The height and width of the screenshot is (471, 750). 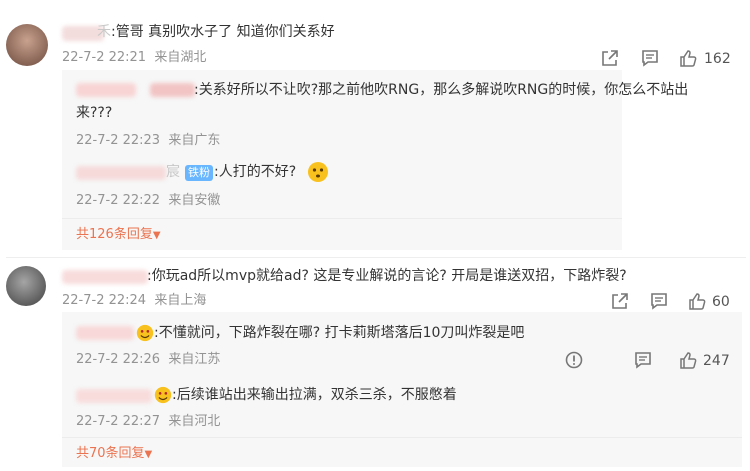 I want to click on reply-text: :后续谁站出来输出拉满，双杀三杀，不服憋着, so click(x=314, y=395).